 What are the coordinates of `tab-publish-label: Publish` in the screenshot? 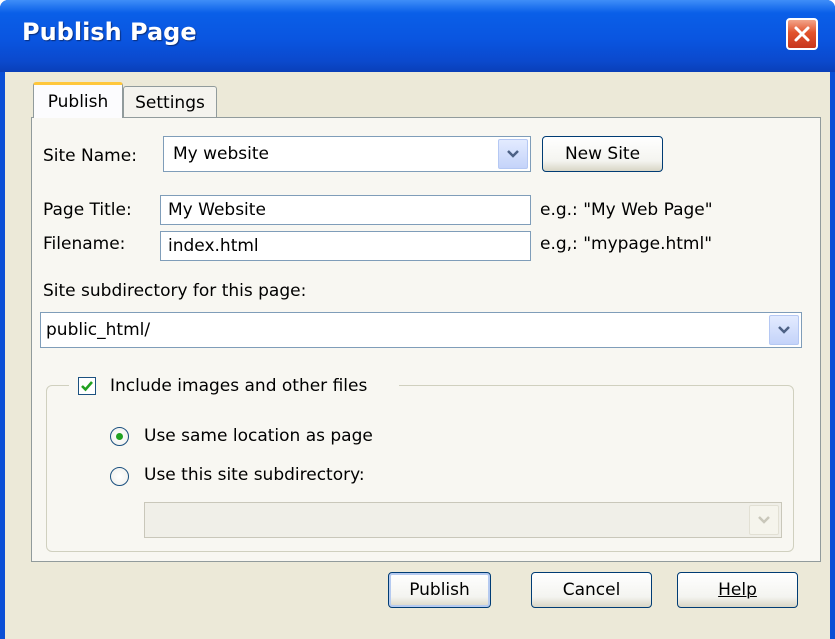 It's located at (78, 101).